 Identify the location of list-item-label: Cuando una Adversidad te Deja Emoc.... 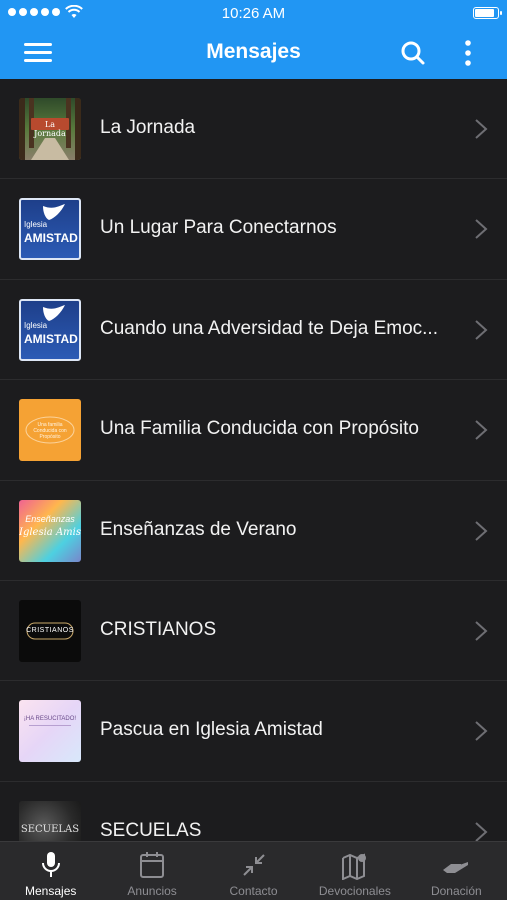
(269, 328).